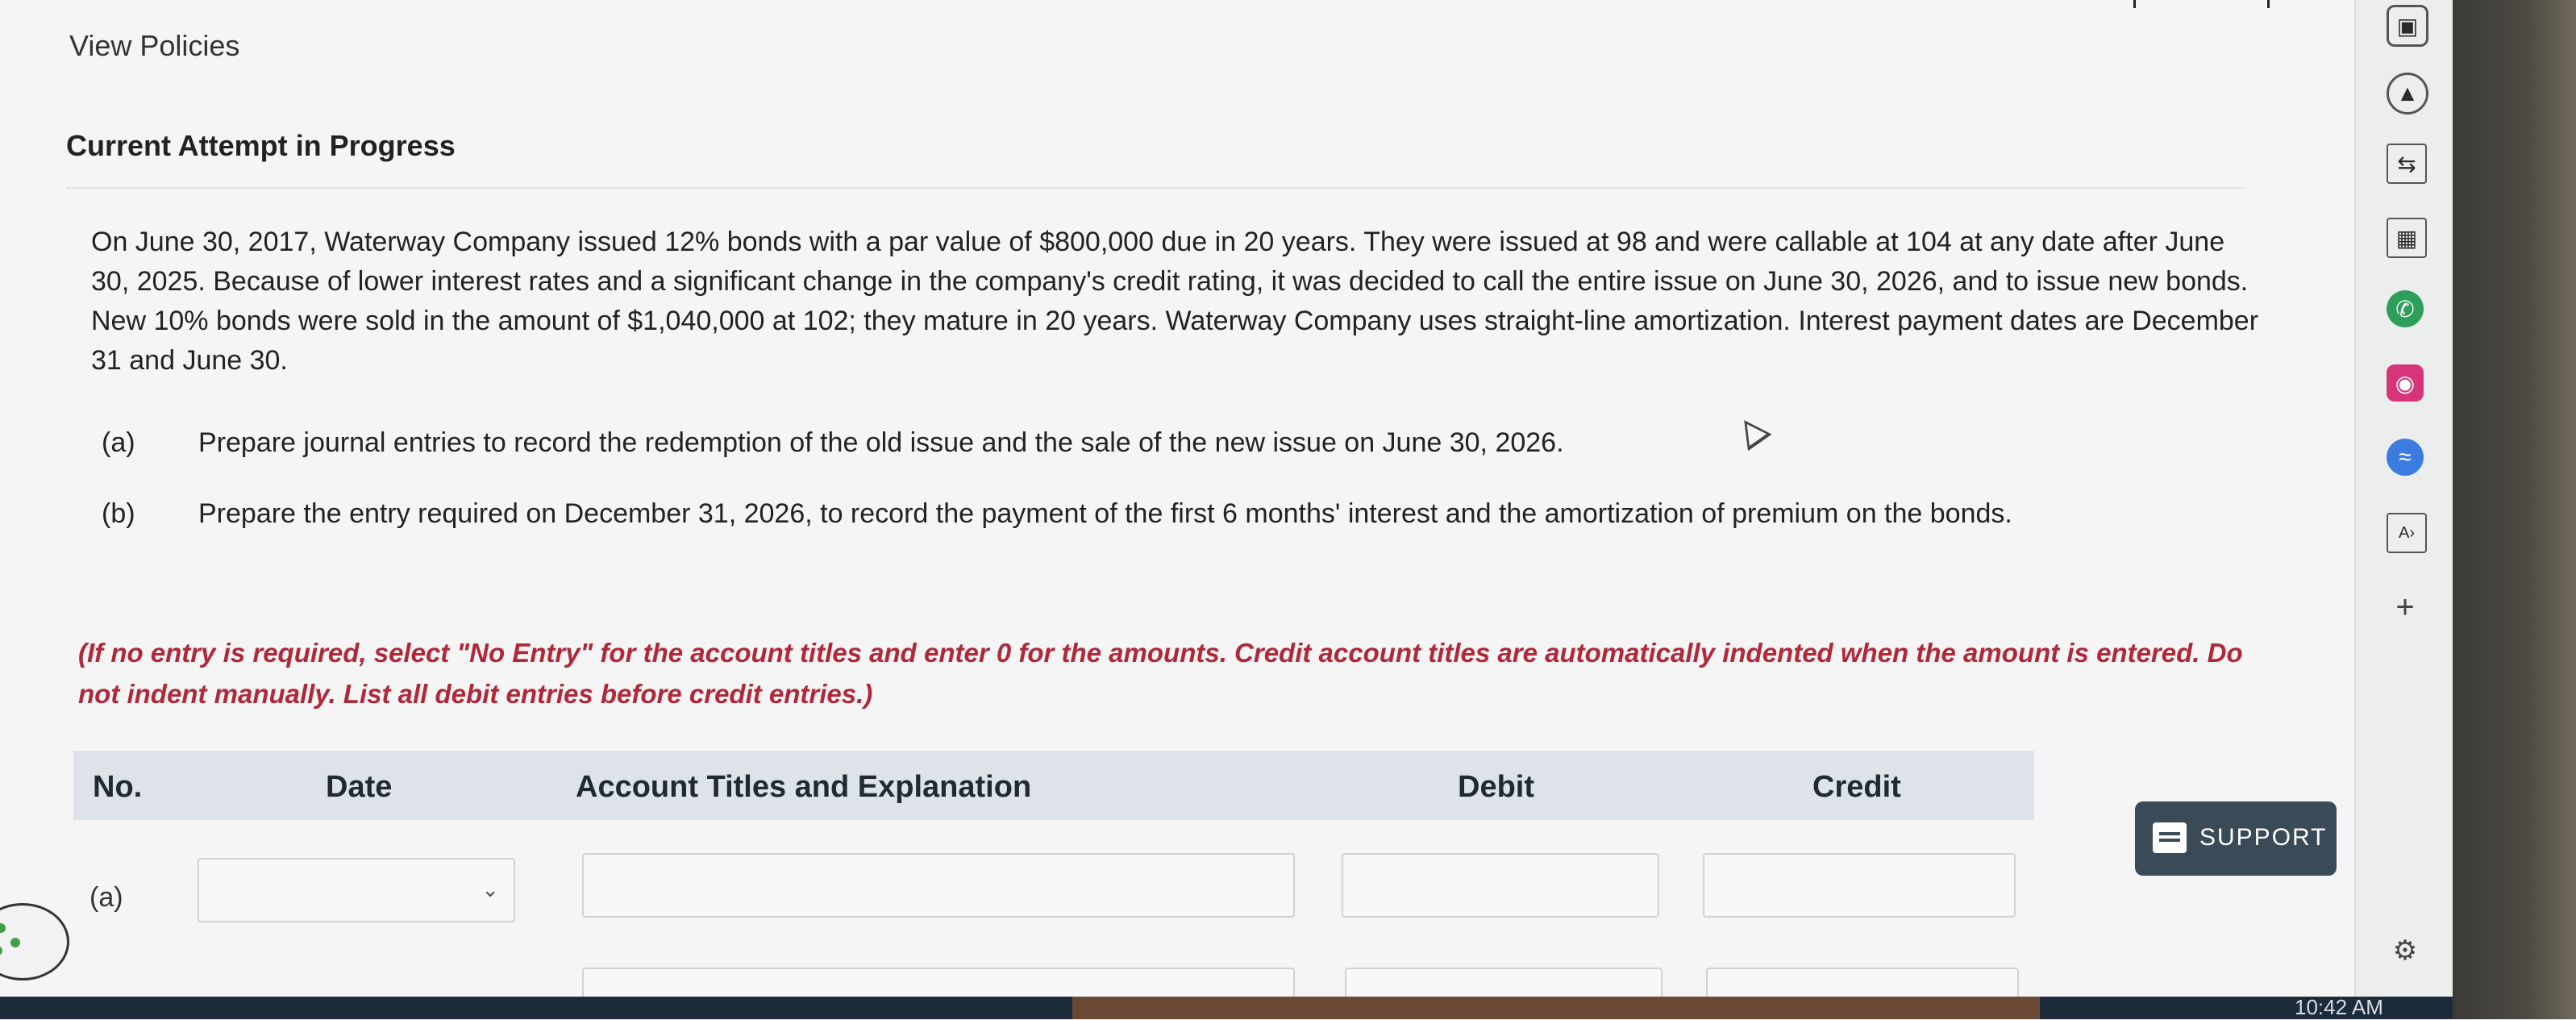 This screenshot has width=2576, height=1020. What do you see at coordinates (490, 889) in the screenshot?
I see `chevron-down-icon: ⌄` at bounding box center [490, 889].